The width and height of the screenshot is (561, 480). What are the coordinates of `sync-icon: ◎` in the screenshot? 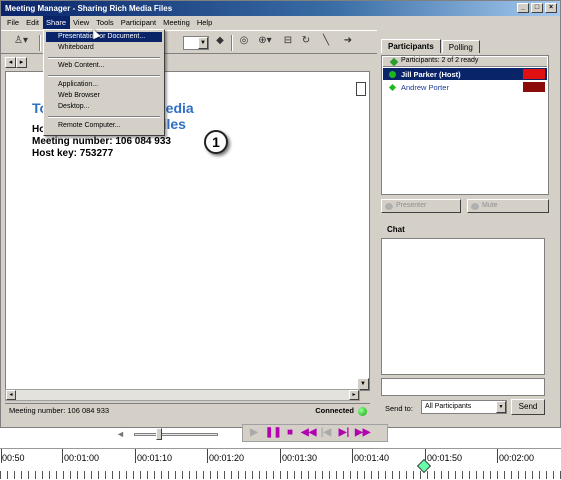 It's located at (244, 43).